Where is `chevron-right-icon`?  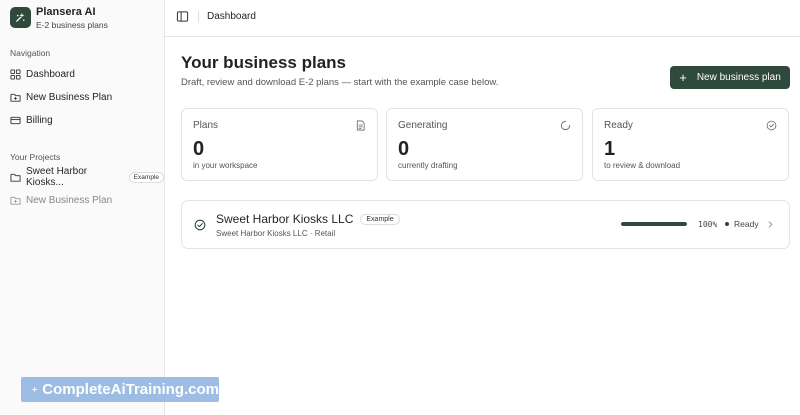
chevron-right-icon is located at coordinates (770, 224).